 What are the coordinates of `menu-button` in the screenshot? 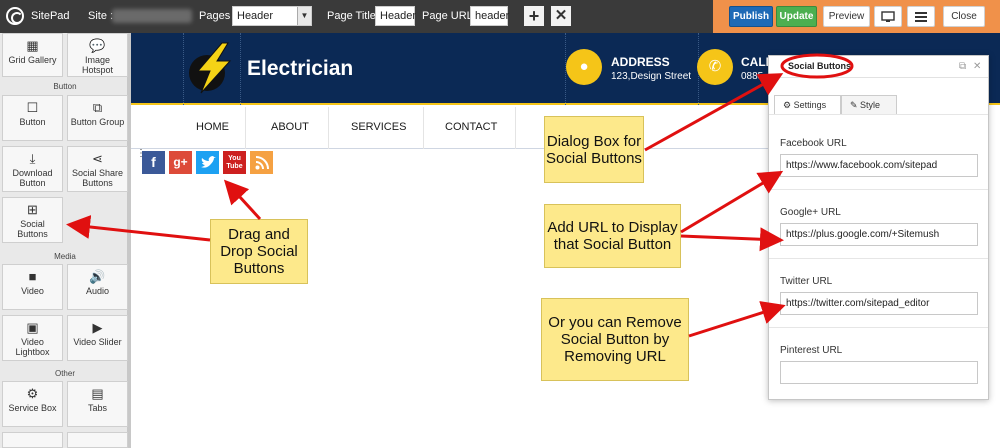 It's located at (921, 16).